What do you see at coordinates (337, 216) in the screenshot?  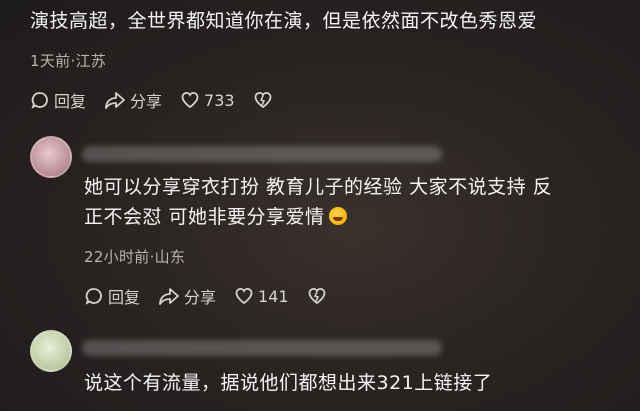 I see `crying-laughing-emoji-icon` at bounding box center [337, 216].